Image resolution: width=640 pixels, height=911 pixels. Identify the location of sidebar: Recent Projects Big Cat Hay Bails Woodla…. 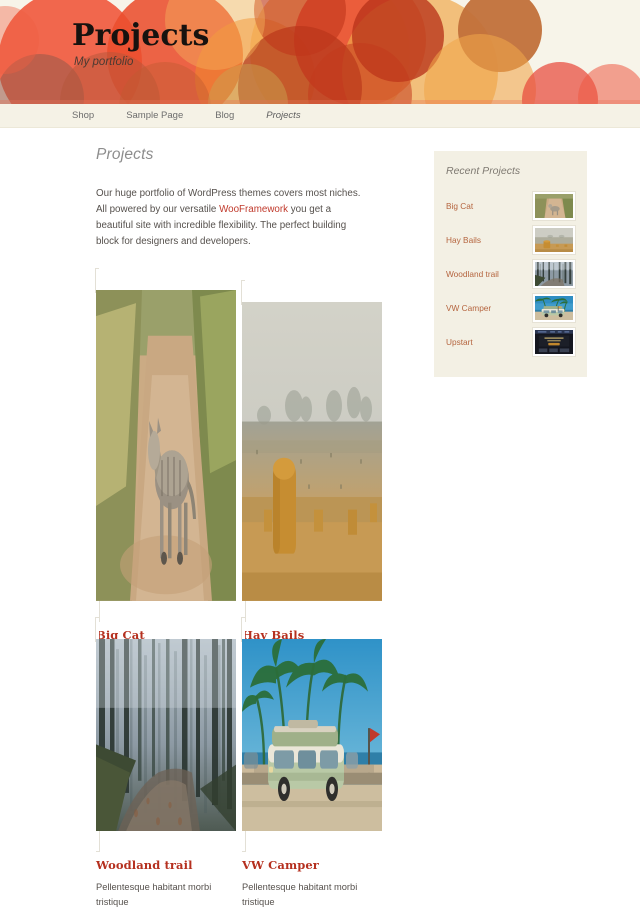
(510, 264).